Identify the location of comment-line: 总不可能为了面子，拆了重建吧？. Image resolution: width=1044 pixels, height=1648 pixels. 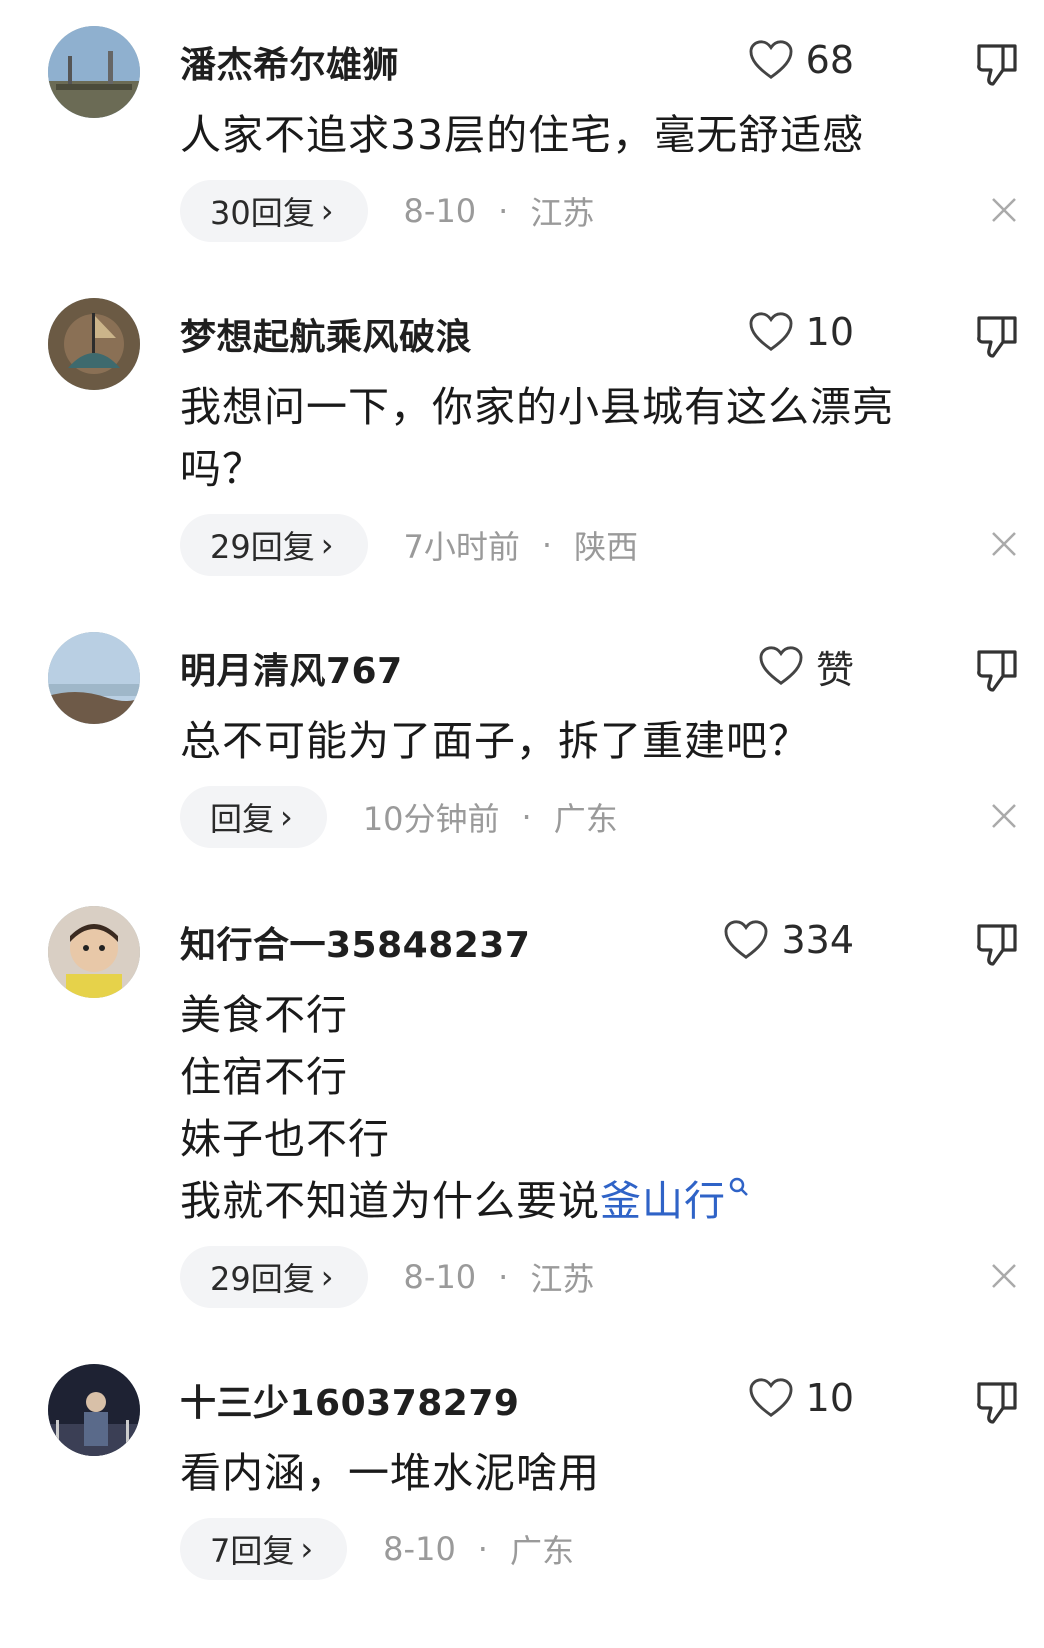
(495, 741).